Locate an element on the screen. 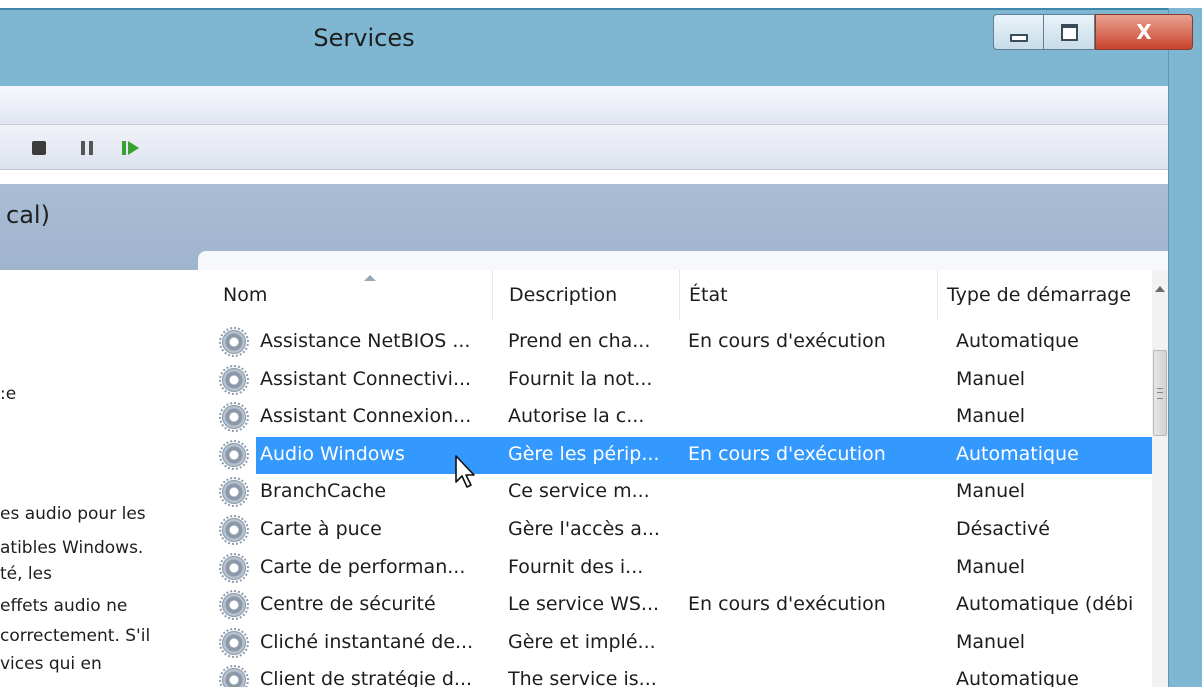 The width and height of the screenshot is (1202, 687). description-line: atibles Windows. is located at coordinates (72, 548).